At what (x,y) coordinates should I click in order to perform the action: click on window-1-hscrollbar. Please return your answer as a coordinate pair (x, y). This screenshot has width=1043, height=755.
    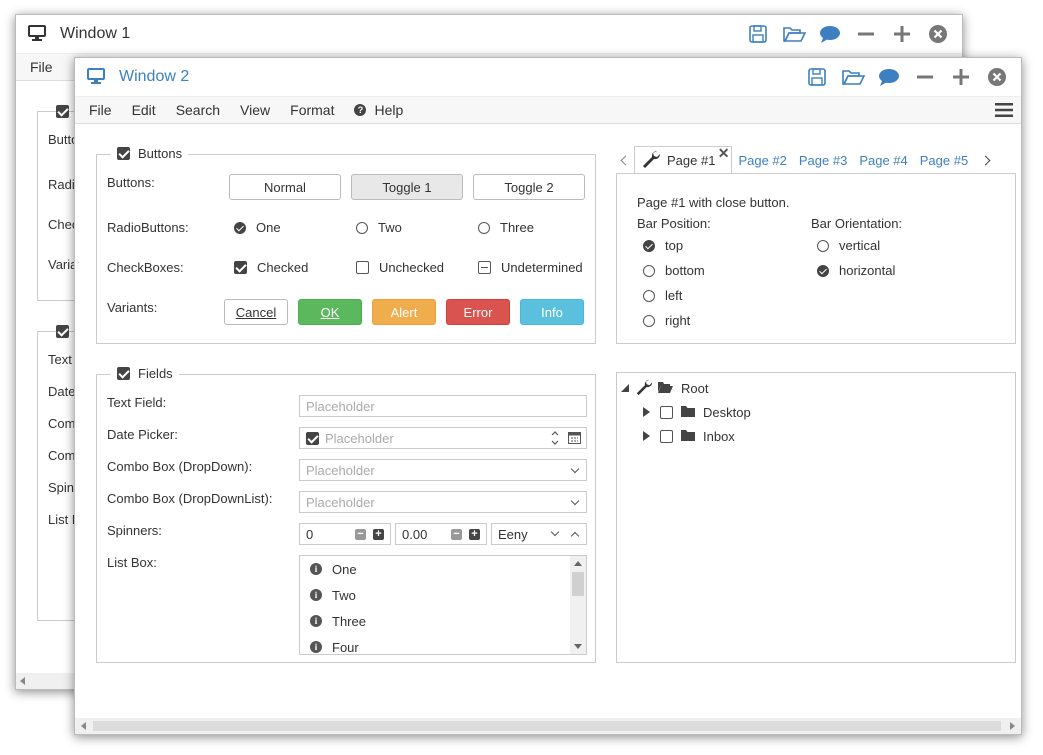
    Looking at the image, I should click on (46, 681).